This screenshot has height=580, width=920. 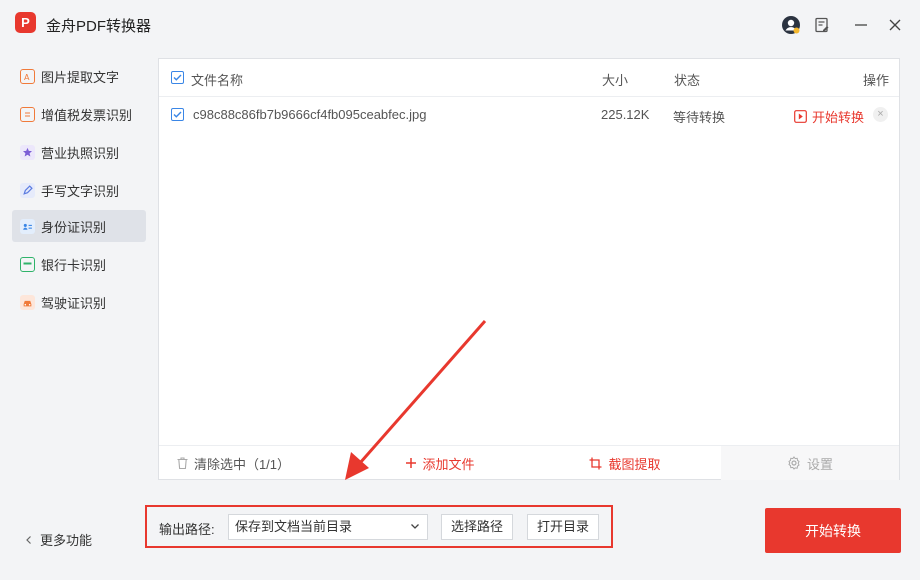 What do you see at coordinates (87, 115) in the screenshot?
I see `sidebar-item-label: 增值税发票识别` at bounding box center [87, 115].